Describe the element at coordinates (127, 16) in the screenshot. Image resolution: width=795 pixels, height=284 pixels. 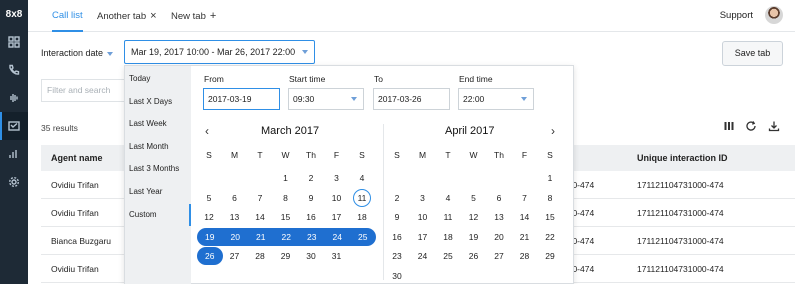
I see `tab-another: Another tab ×` at that location.